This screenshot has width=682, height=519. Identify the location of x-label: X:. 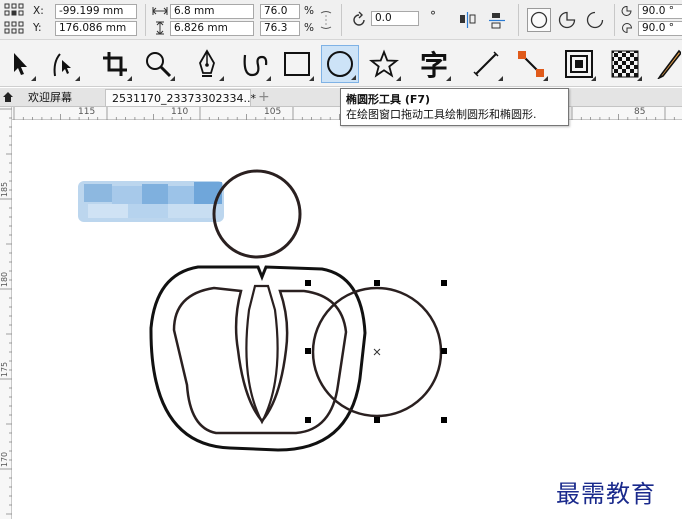
(38, 11).